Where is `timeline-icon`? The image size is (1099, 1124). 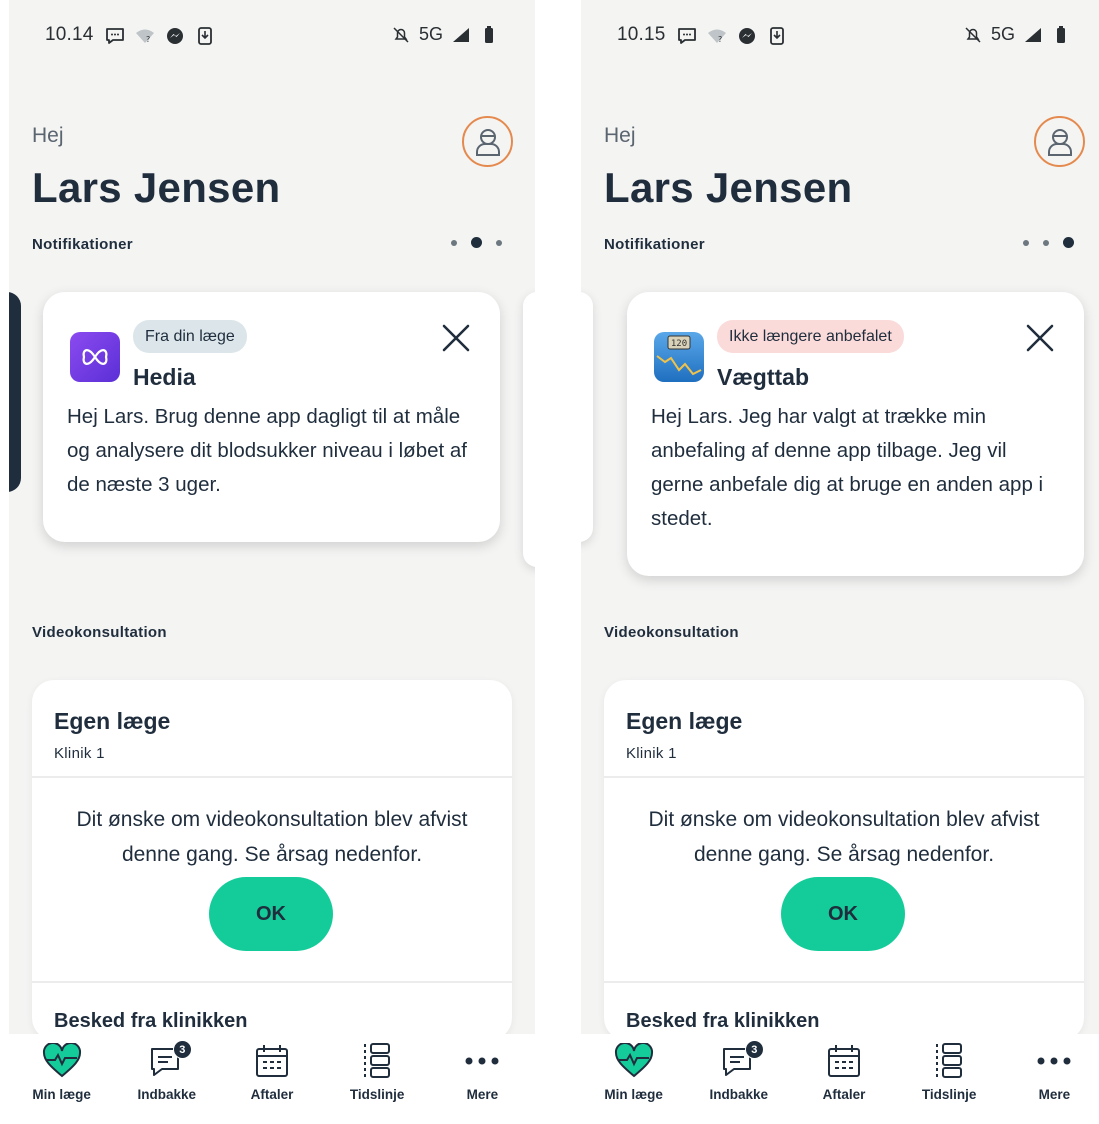
timeline-icon is located at coordinates (377, 1060).